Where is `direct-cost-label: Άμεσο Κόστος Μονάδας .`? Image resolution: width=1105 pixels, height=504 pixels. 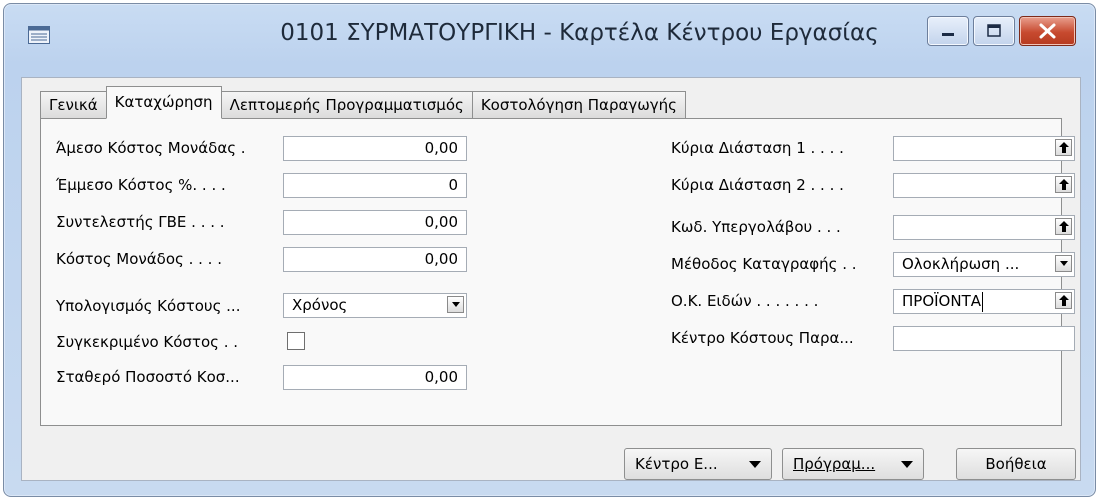 direct-cost-label: Άμεσο Κόστος Μονάδας . is located at coordinates (151, 148).